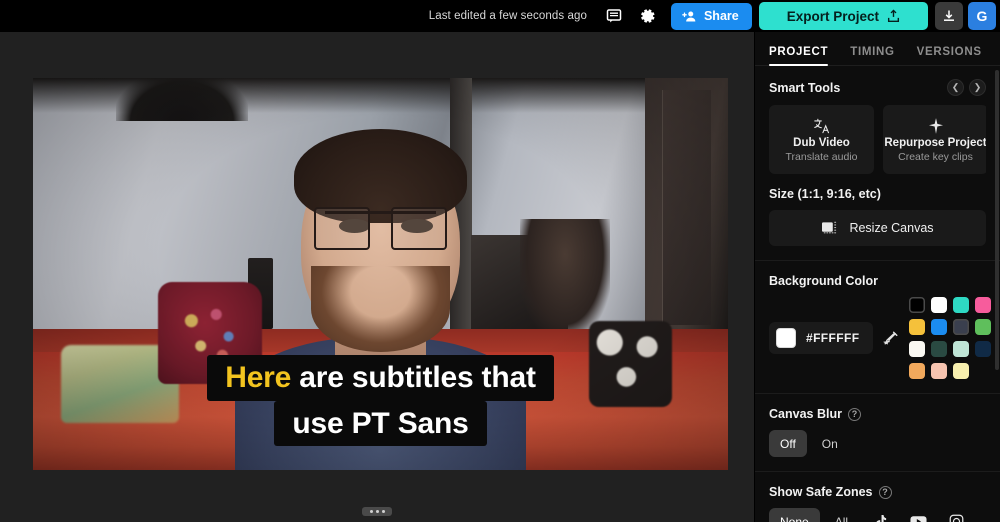  I want to click on tab-project: PROJECT, so click(799, 56).